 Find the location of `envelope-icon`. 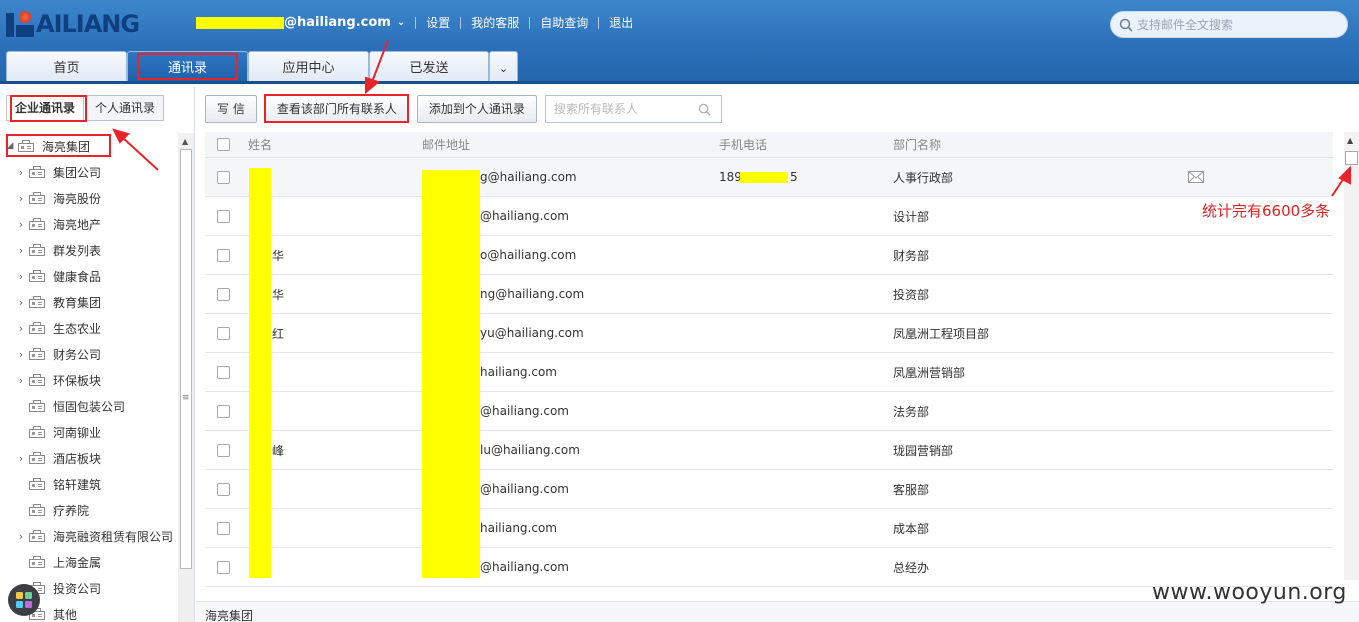

envelope-icon is located at coordinates (1196, 177).